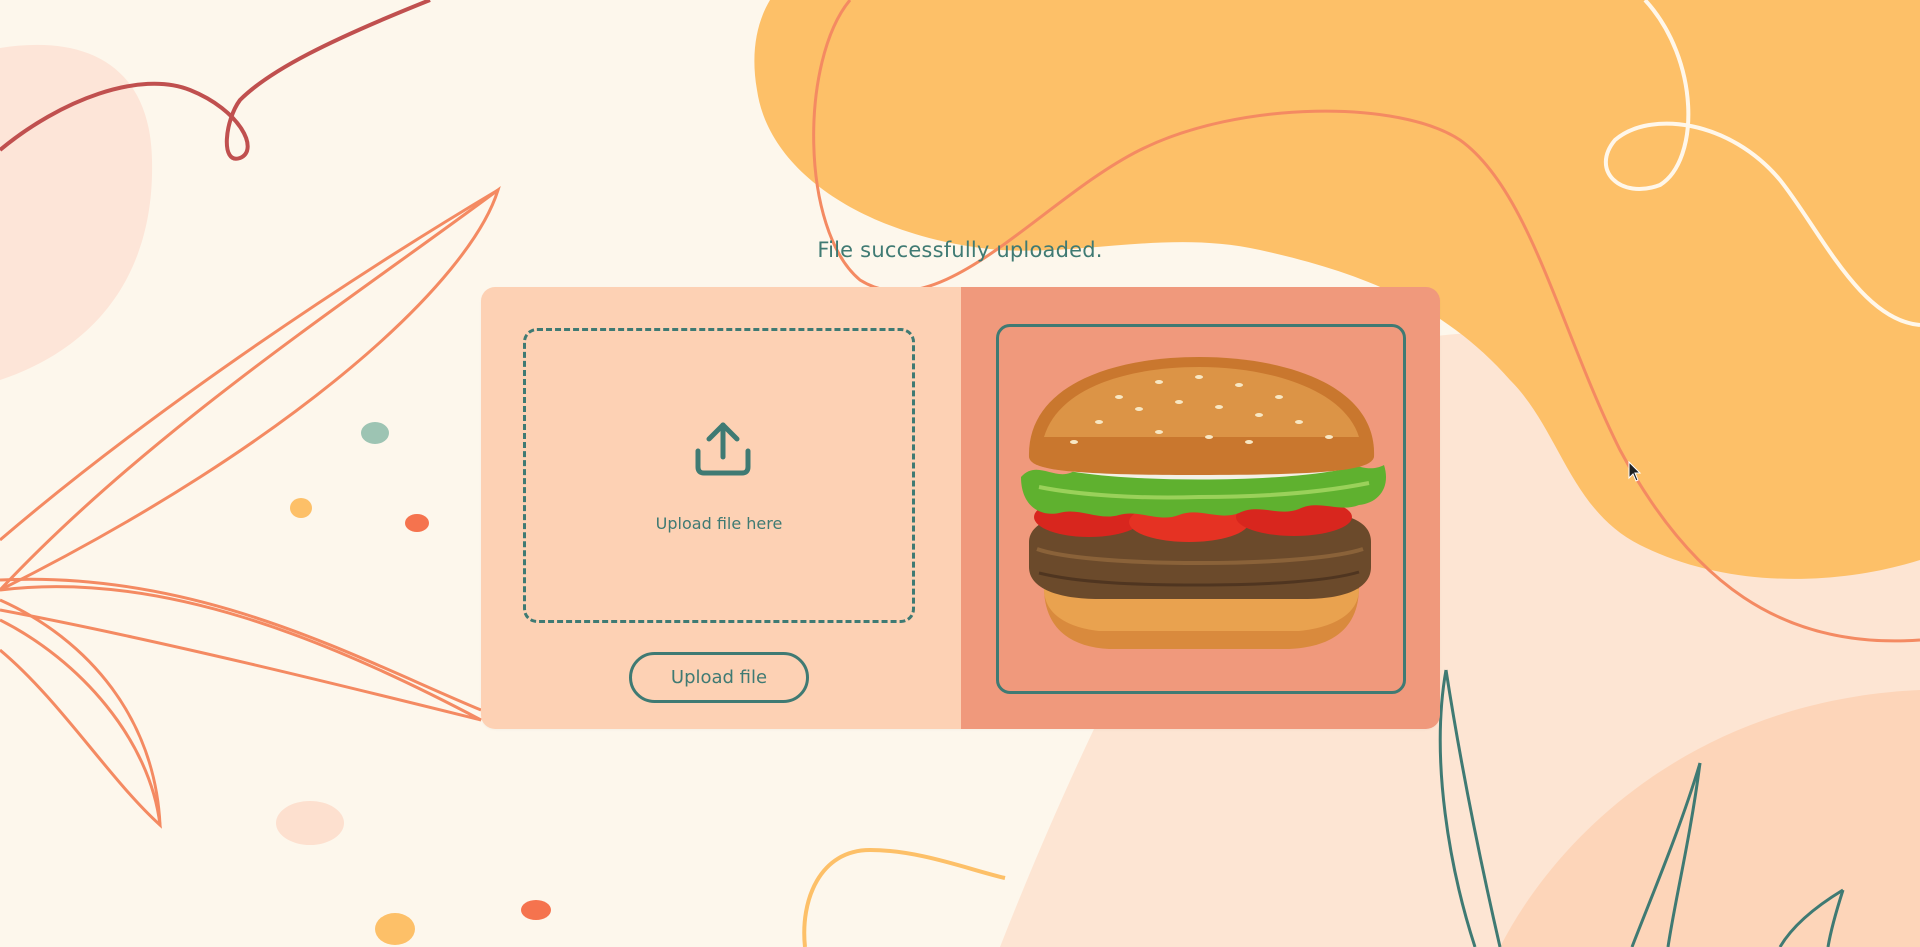 The image size is (1920, 947). I want to click on peach-blob-small, so click(310, 823).